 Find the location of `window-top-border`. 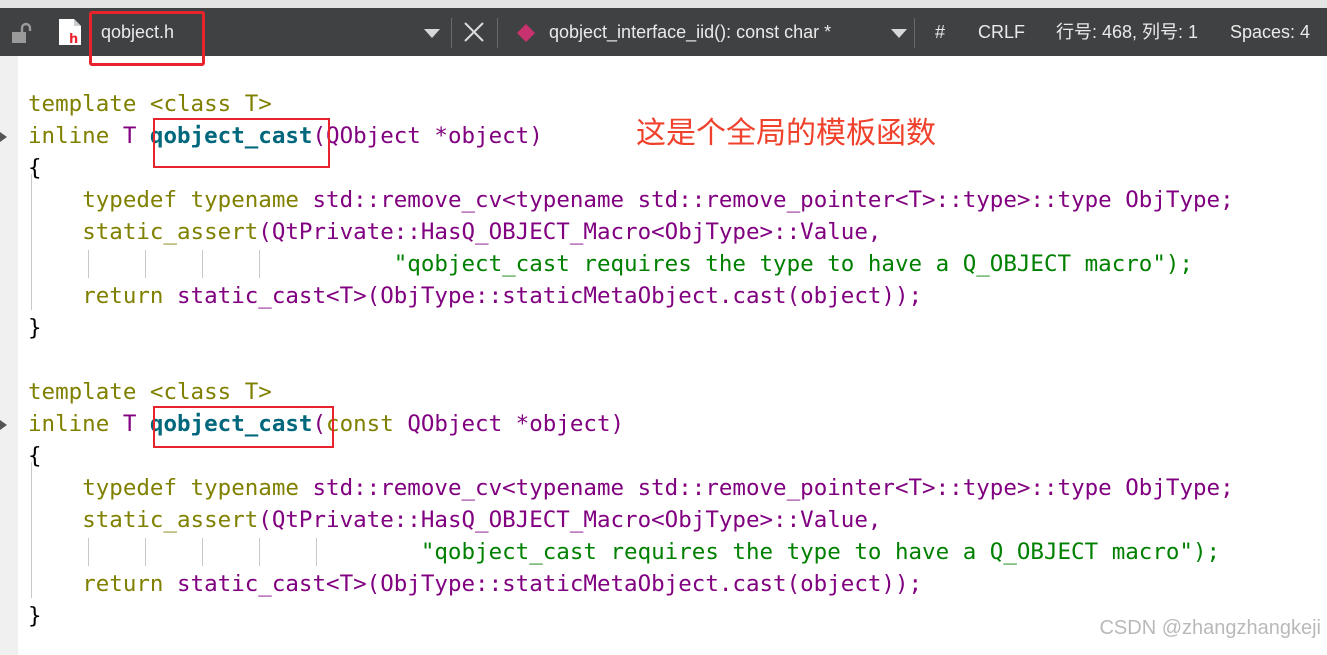

window-top-border is located at coordinates (663, 4).